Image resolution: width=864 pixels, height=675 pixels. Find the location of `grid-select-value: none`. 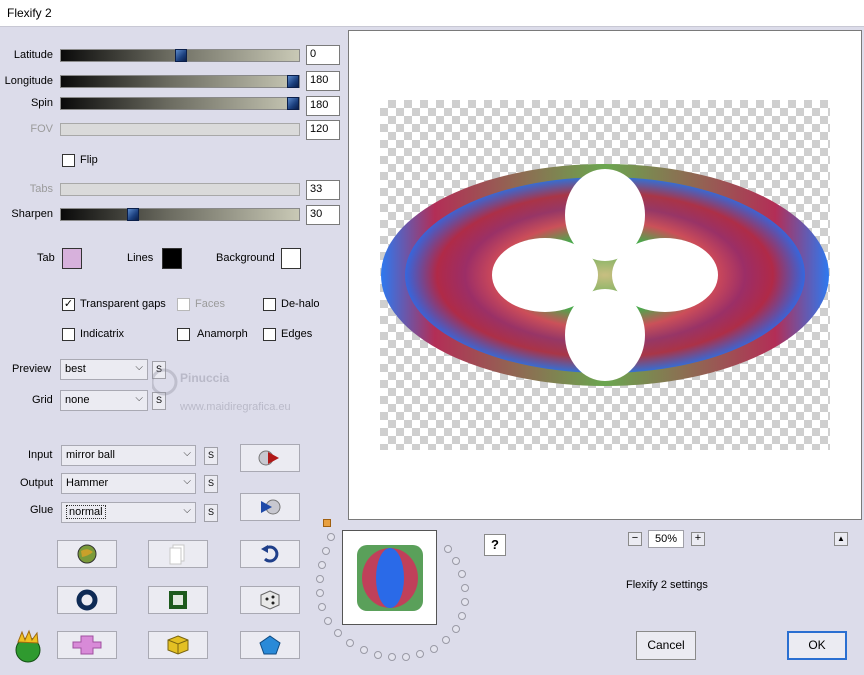

grid-select-value: none is located at coordinates (77, 400).